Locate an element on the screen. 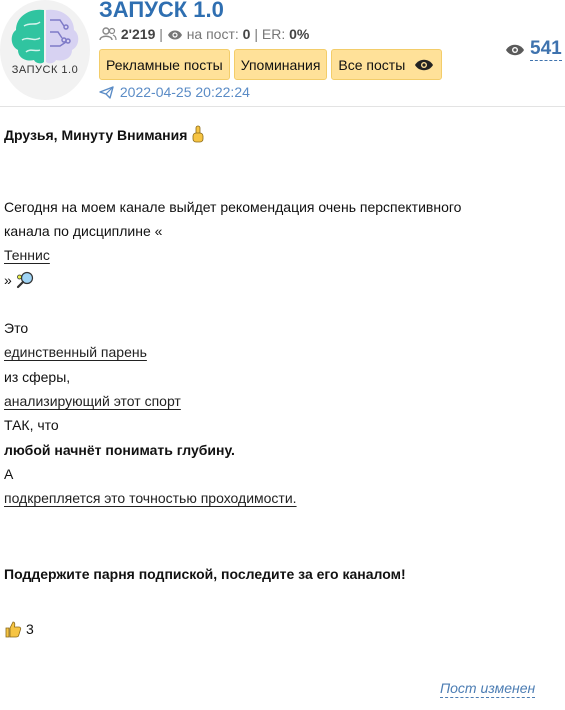 The height and width of the screenshot is (710, 565). post-date: 2022-04-25 20:22:24 is located at coordinates (174, 92).